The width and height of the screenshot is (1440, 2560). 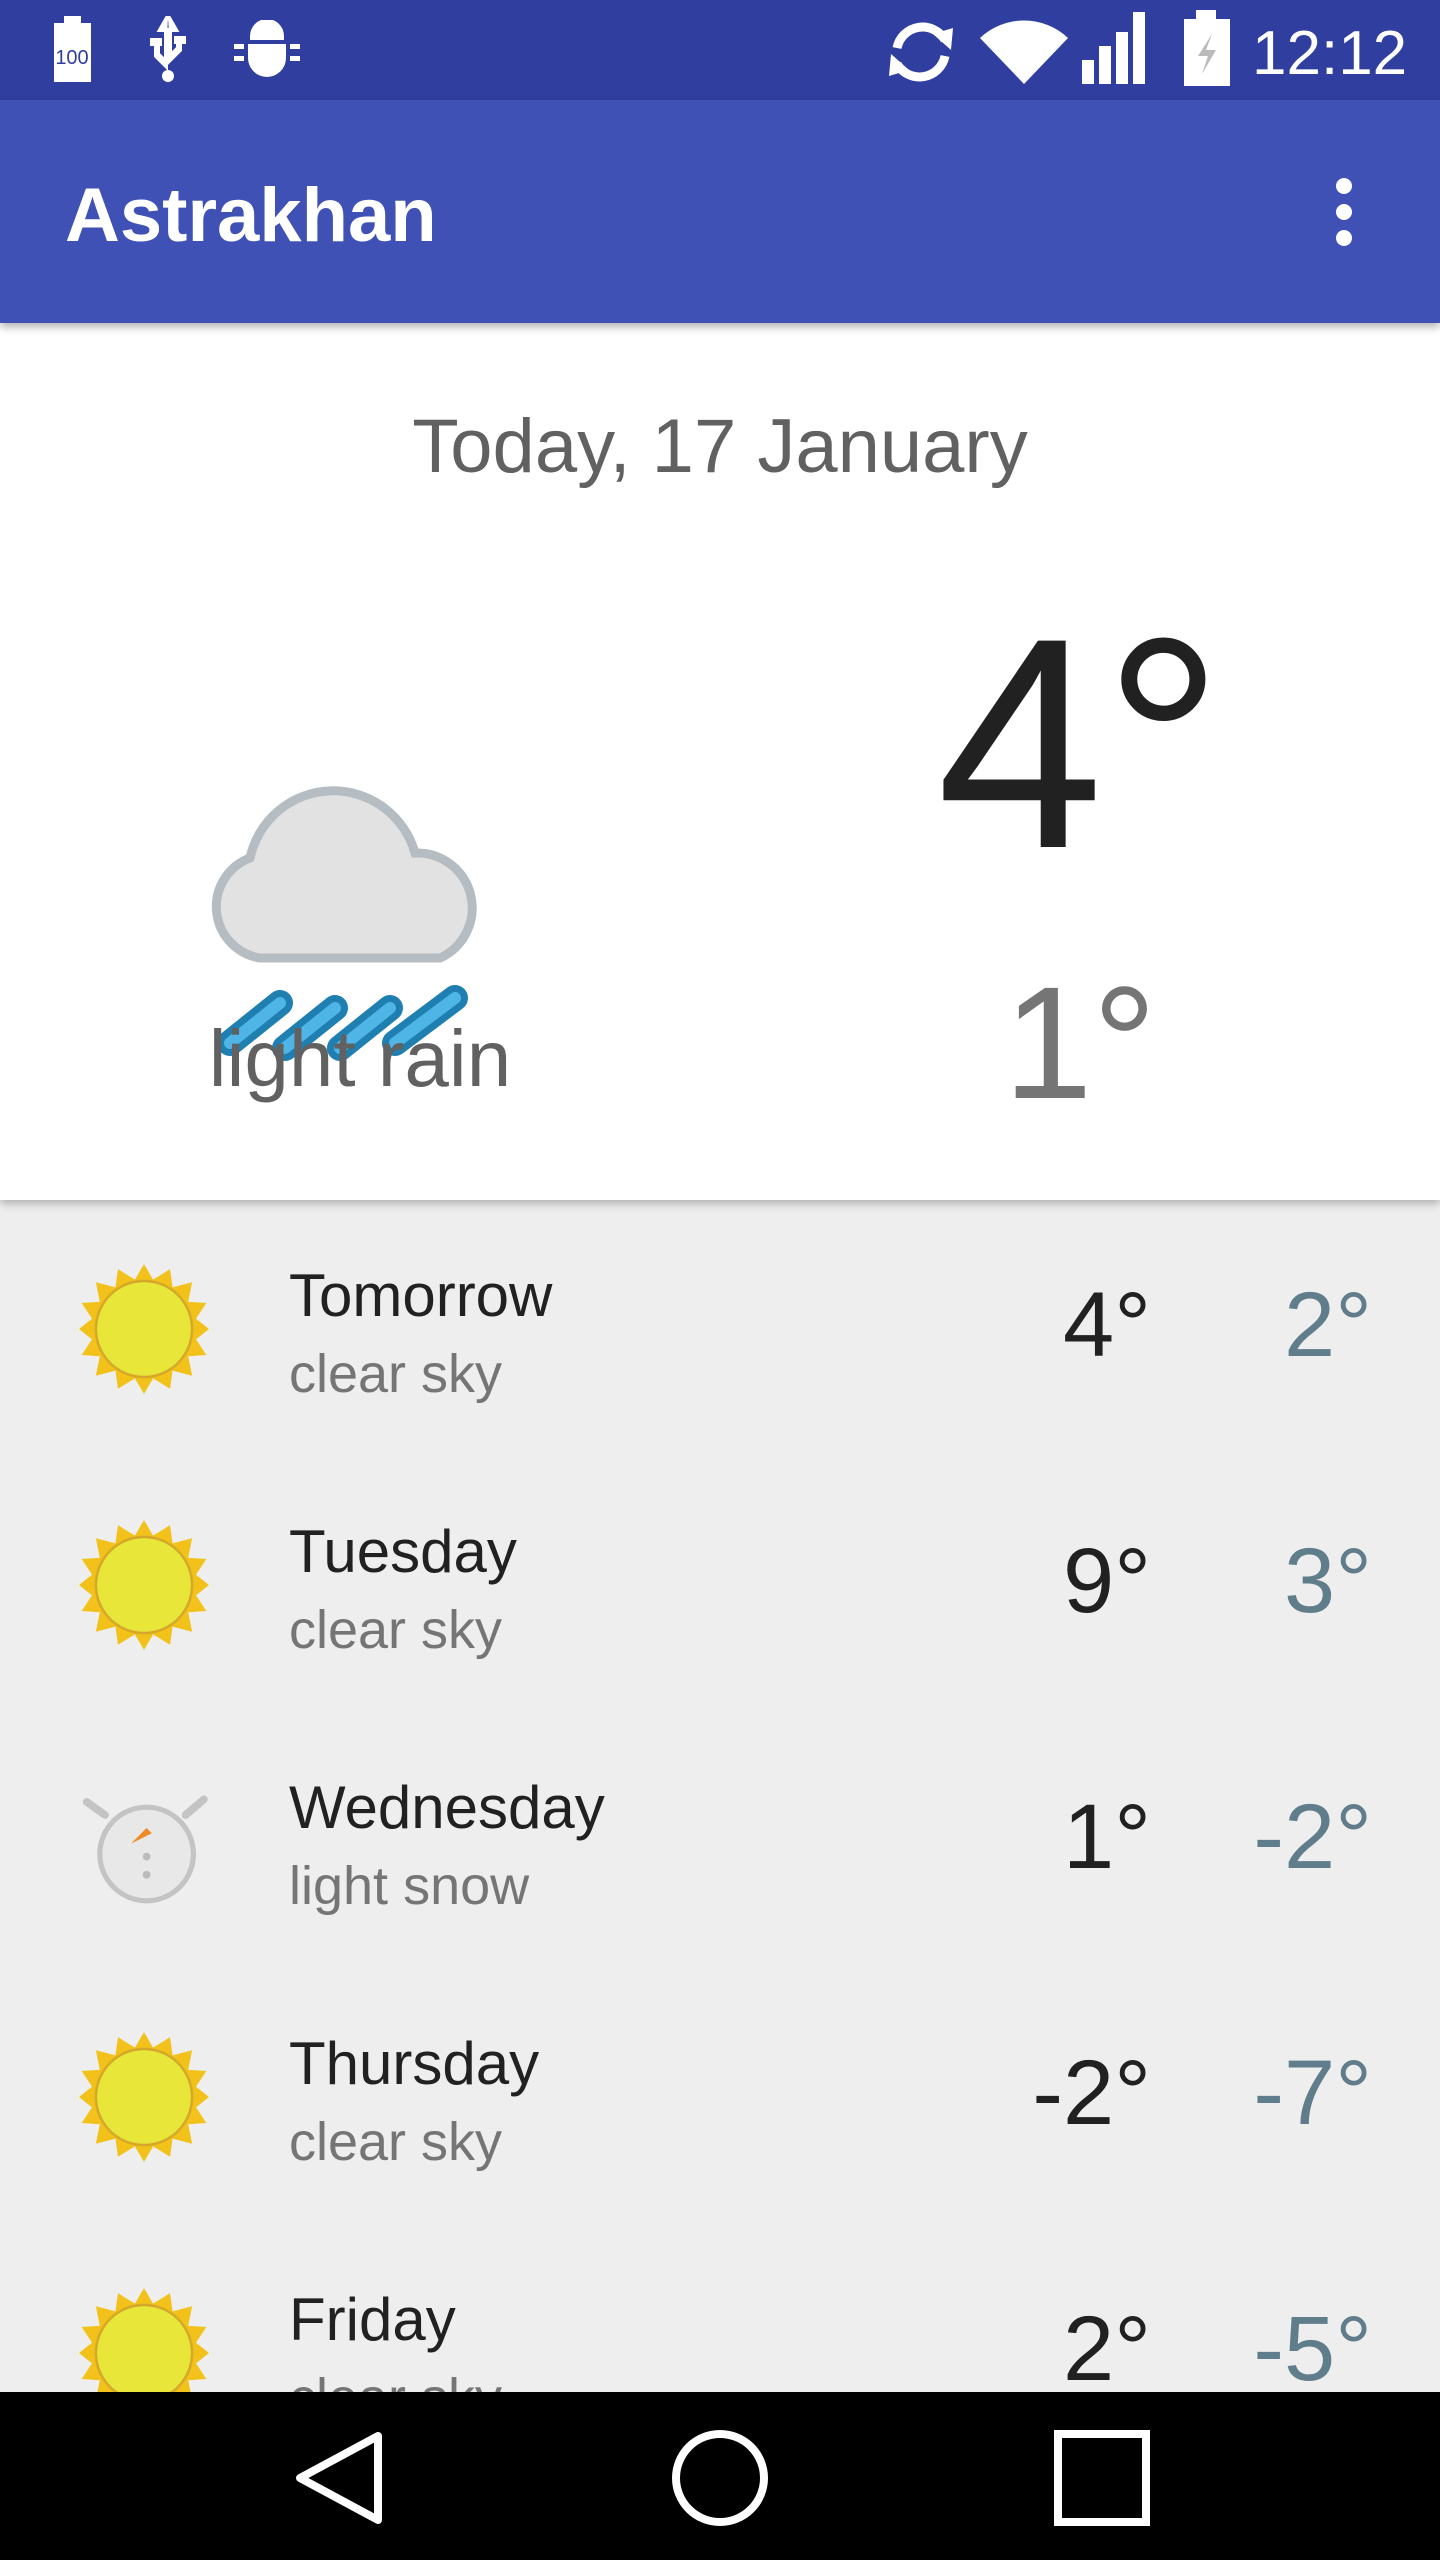 What do you see at coordinates (720, 1843) in the screenshot?
I see `forecast-item: Wednesday light snow 1° -2°` at bounding box center [720, 1843].